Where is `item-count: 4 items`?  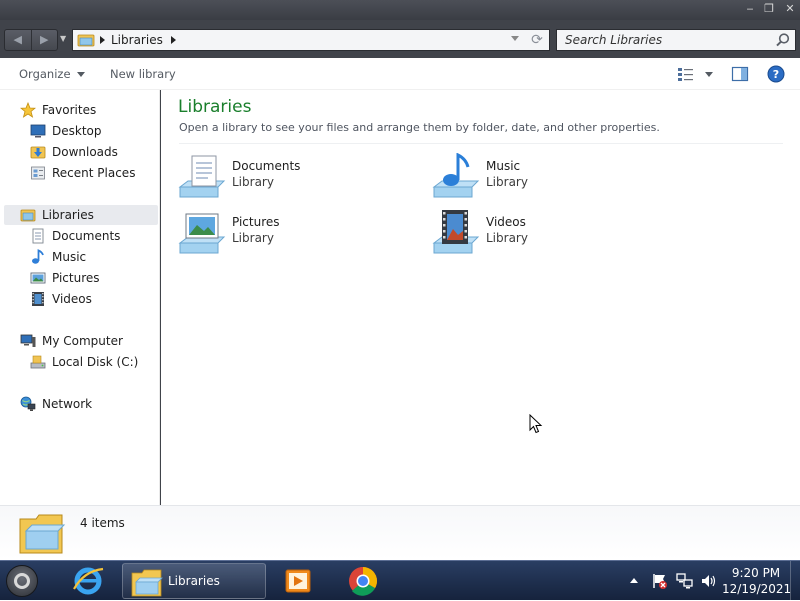
item-count: 4 items is located at coordinates (102, 523).